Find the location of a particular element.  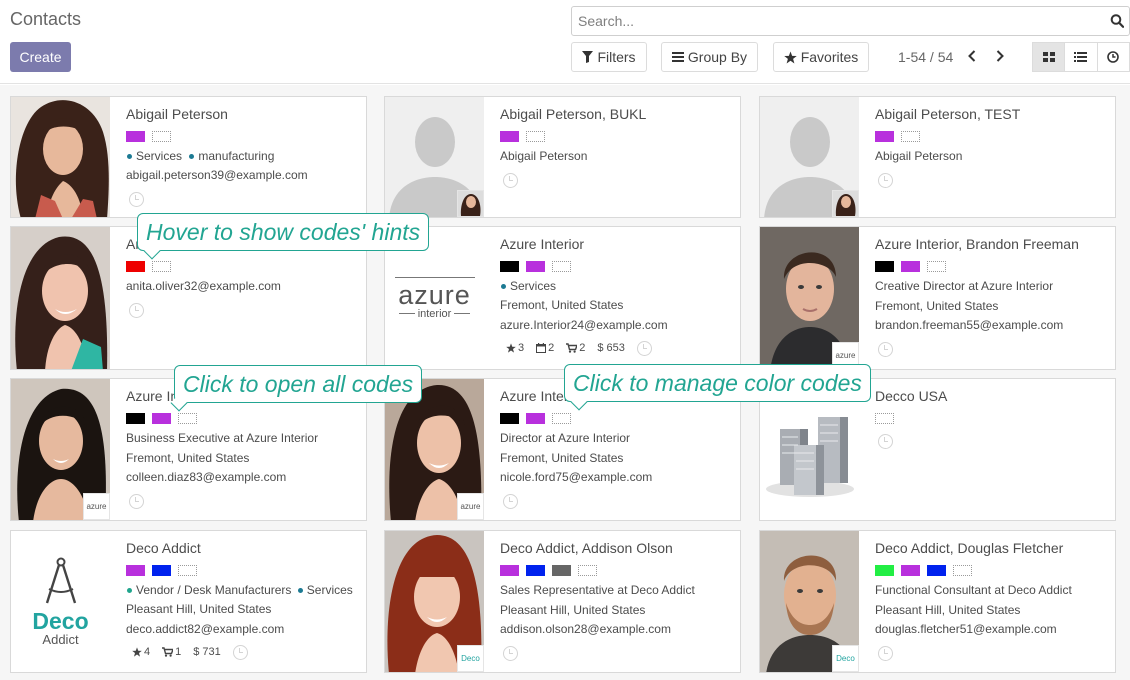

pager-next-icon is located at coordinates (1000, 56).